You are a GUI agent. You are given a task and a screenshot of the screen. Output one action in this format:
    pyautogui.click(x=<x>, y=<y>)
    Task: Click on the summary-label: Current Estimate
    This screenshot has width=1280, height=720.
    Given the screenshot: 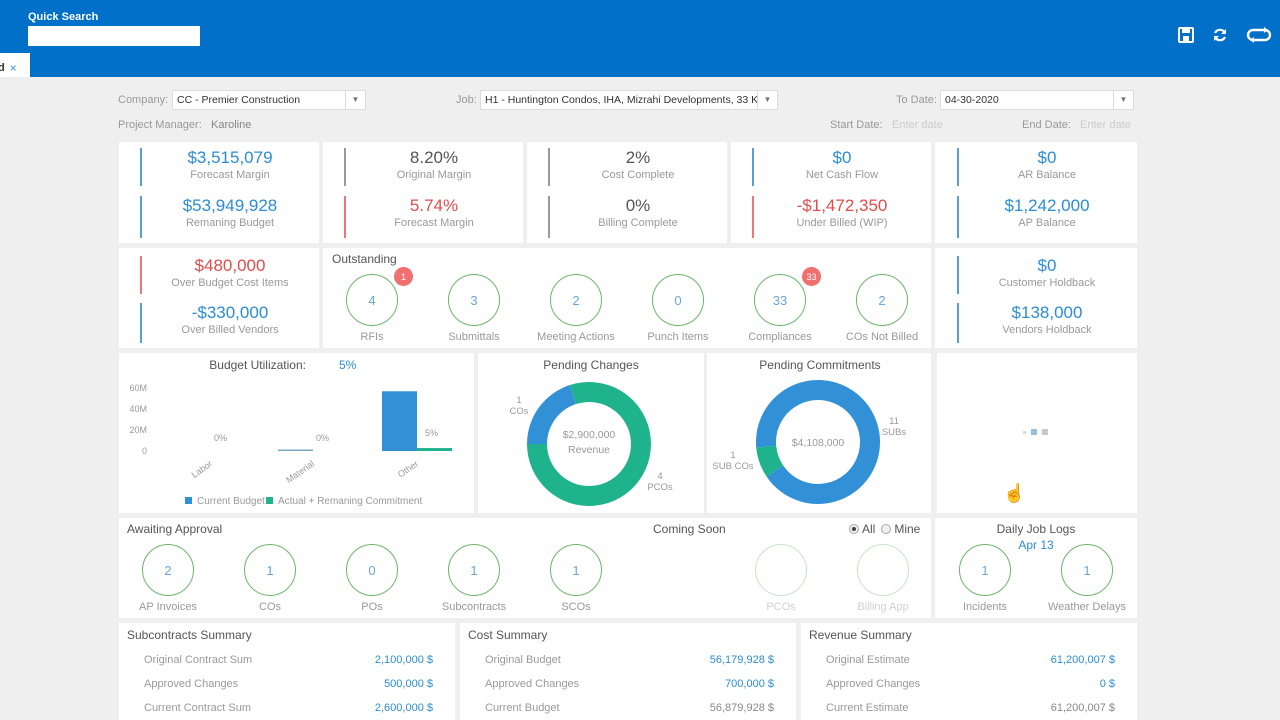 What is the action you would take?
    pyautogui.click(x=867, y=708)
    